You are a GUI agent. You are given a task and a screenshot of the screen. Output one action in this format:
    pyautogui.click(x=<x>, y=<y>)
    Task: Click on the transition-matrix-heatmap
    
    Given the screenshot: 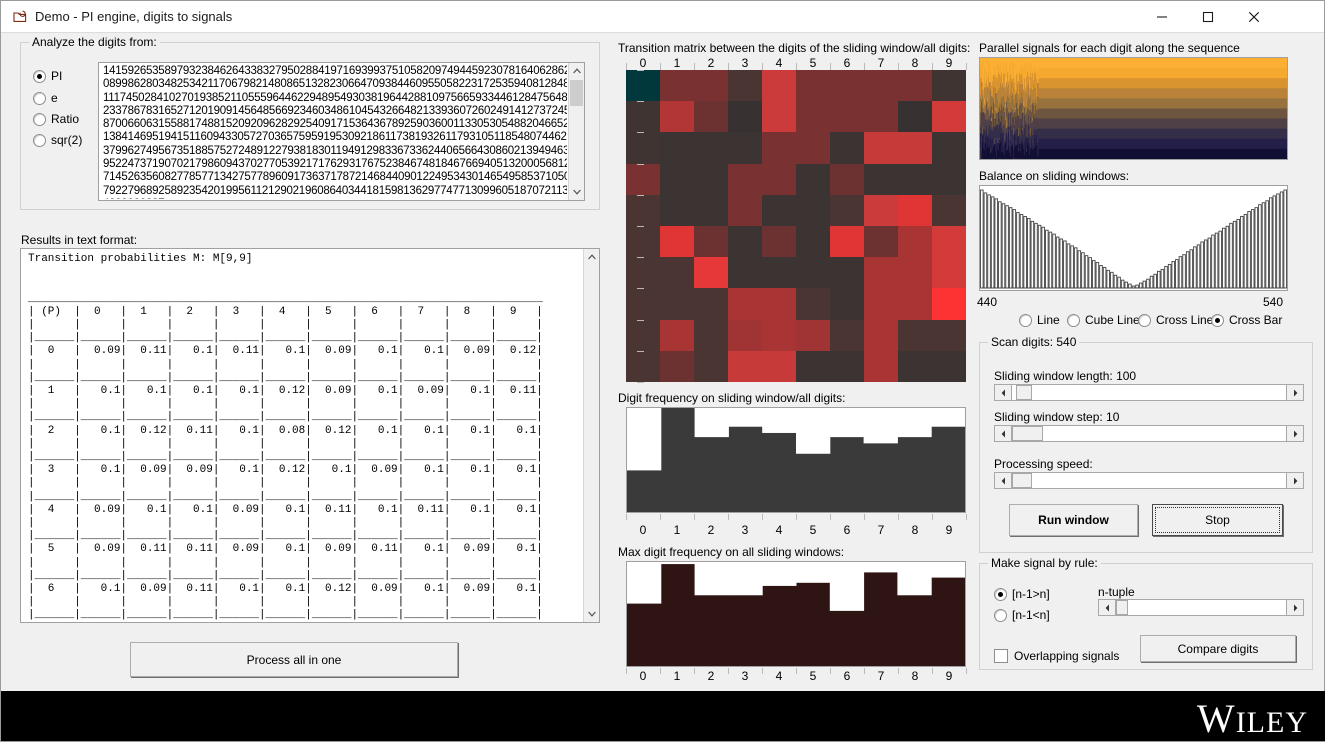 What is the action you would take?
    pyautogui.click(x=796, y=226)
    